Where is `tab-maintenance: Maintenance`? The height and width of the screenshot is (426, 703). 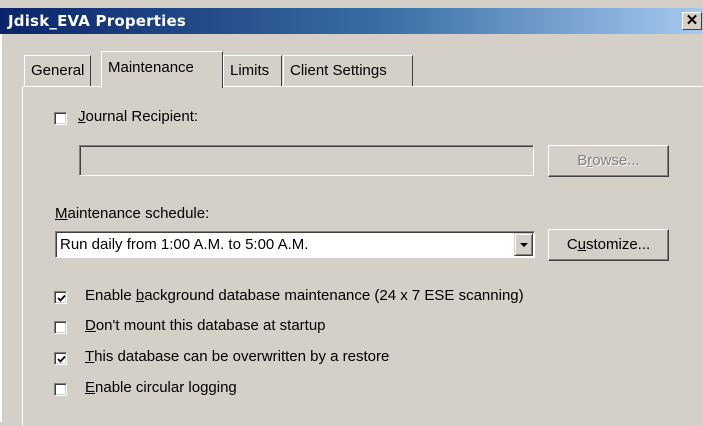 tab-maintenance: Maintenance is located at coordinates (162, 69).